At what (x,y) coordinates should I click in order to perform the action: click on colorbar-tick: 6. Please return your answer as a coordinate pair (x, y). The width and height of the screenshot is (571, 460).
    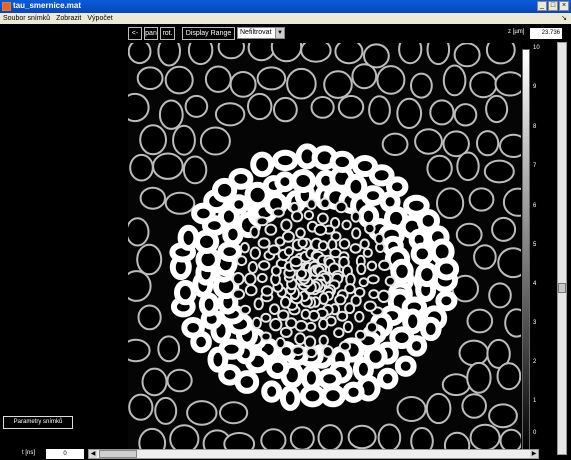
    Looking at the image, I should click on (535, 206).